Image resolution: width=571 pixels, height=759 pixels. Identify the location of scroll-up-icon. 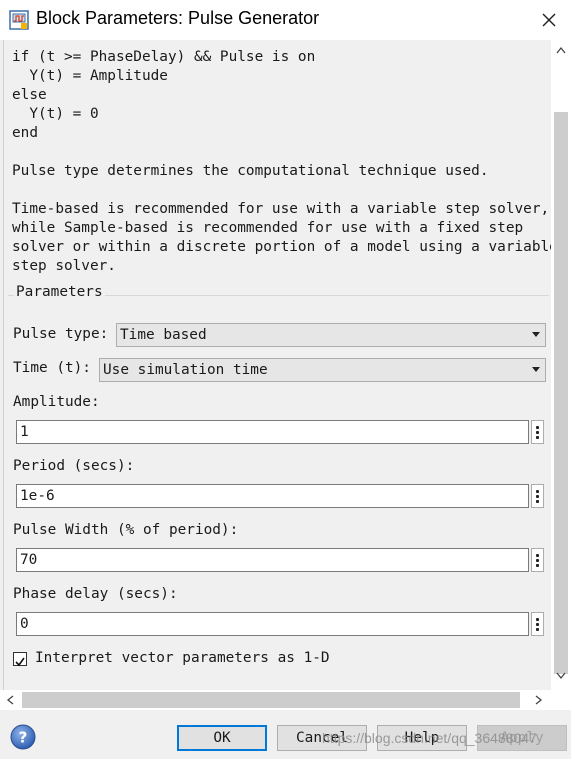
(561, 50).